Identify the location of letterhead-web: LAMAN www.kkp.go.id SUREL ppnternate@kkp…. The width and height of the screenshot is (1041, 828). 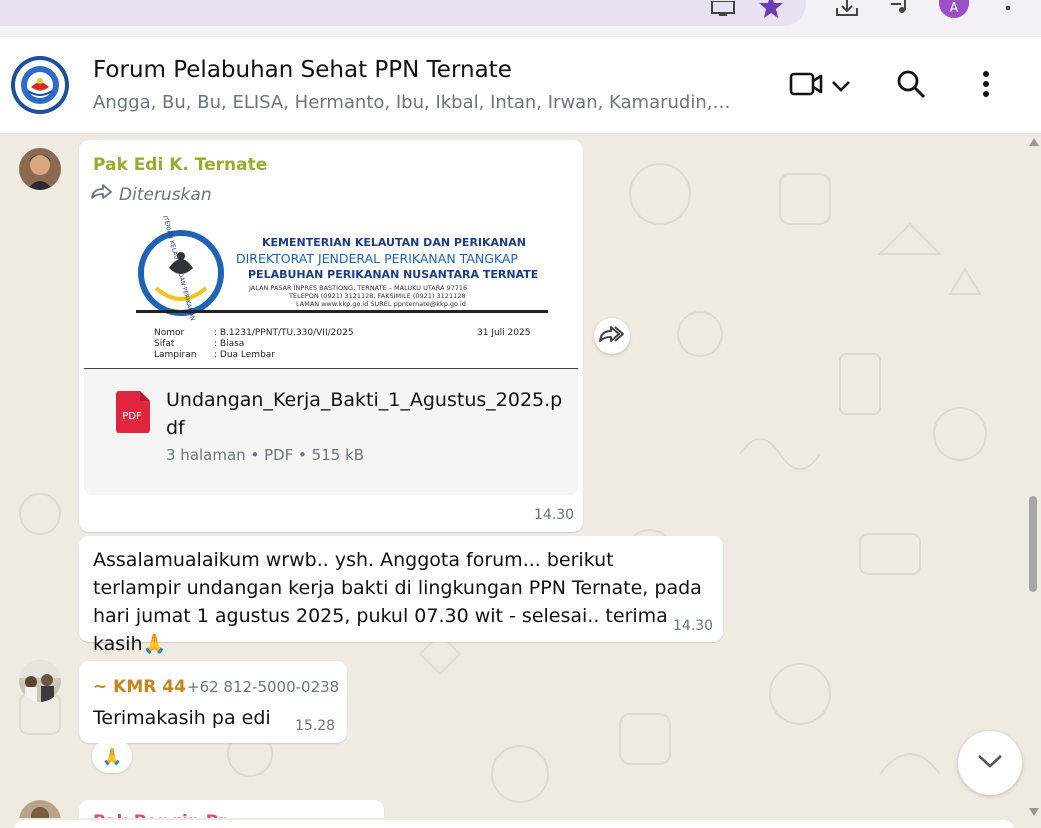
(381, 304).